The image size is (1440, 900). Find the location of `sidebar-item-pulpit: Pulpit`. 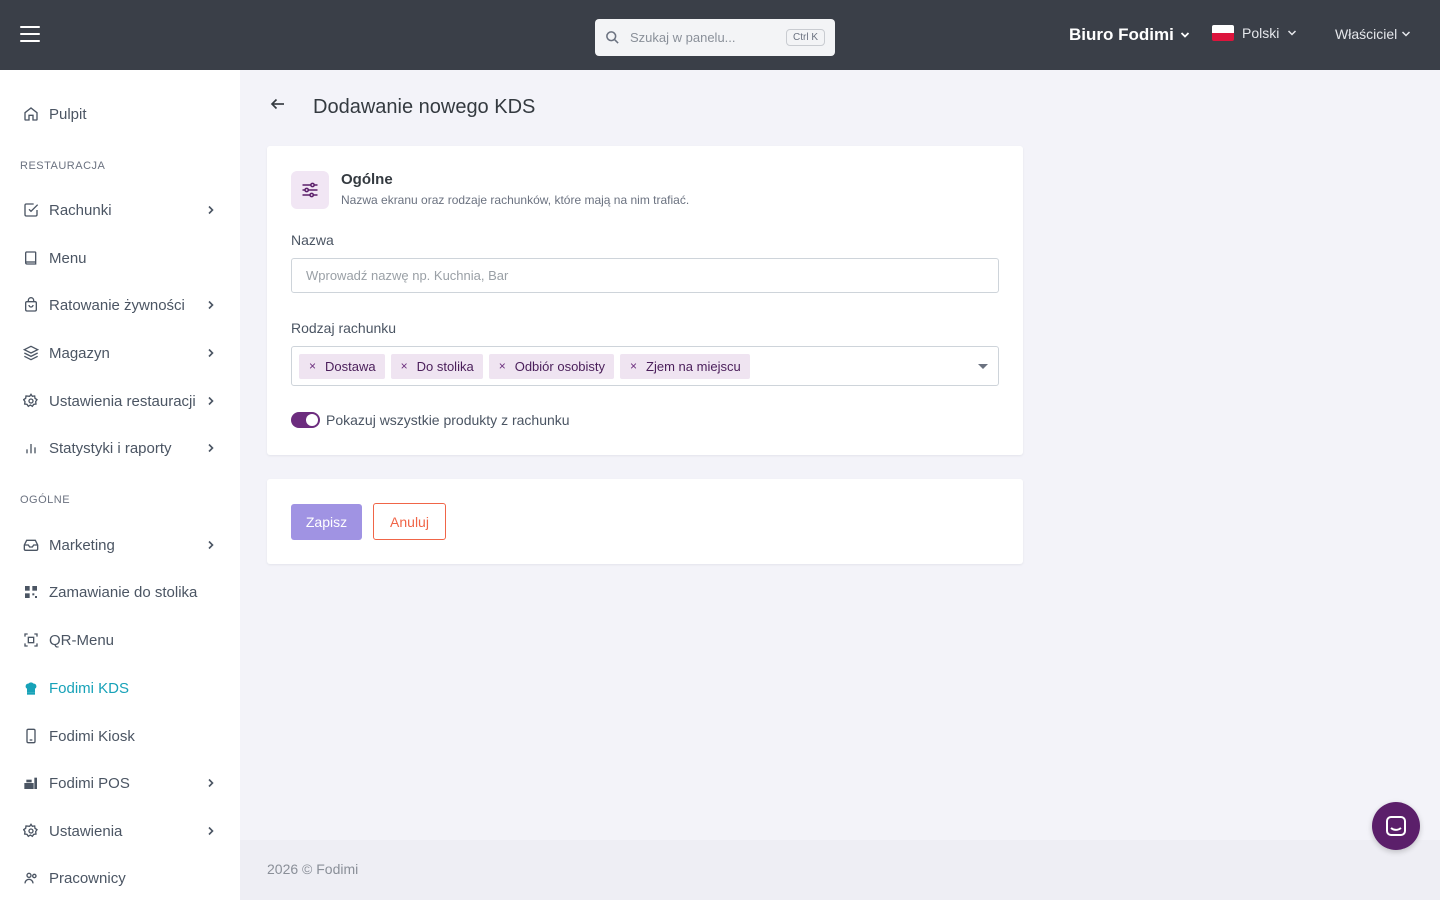

sidebar-item-pulpit: Pulpit is located at coordinates (120, 114).